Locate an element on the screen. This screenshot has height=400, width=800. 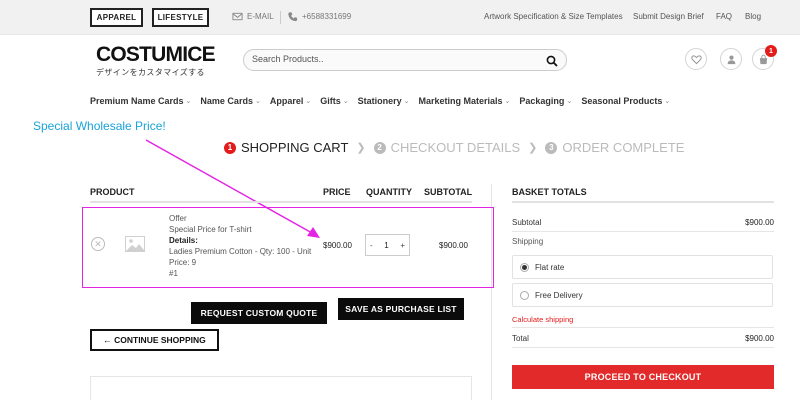
basket-divider is located at coordinates (643, 202).